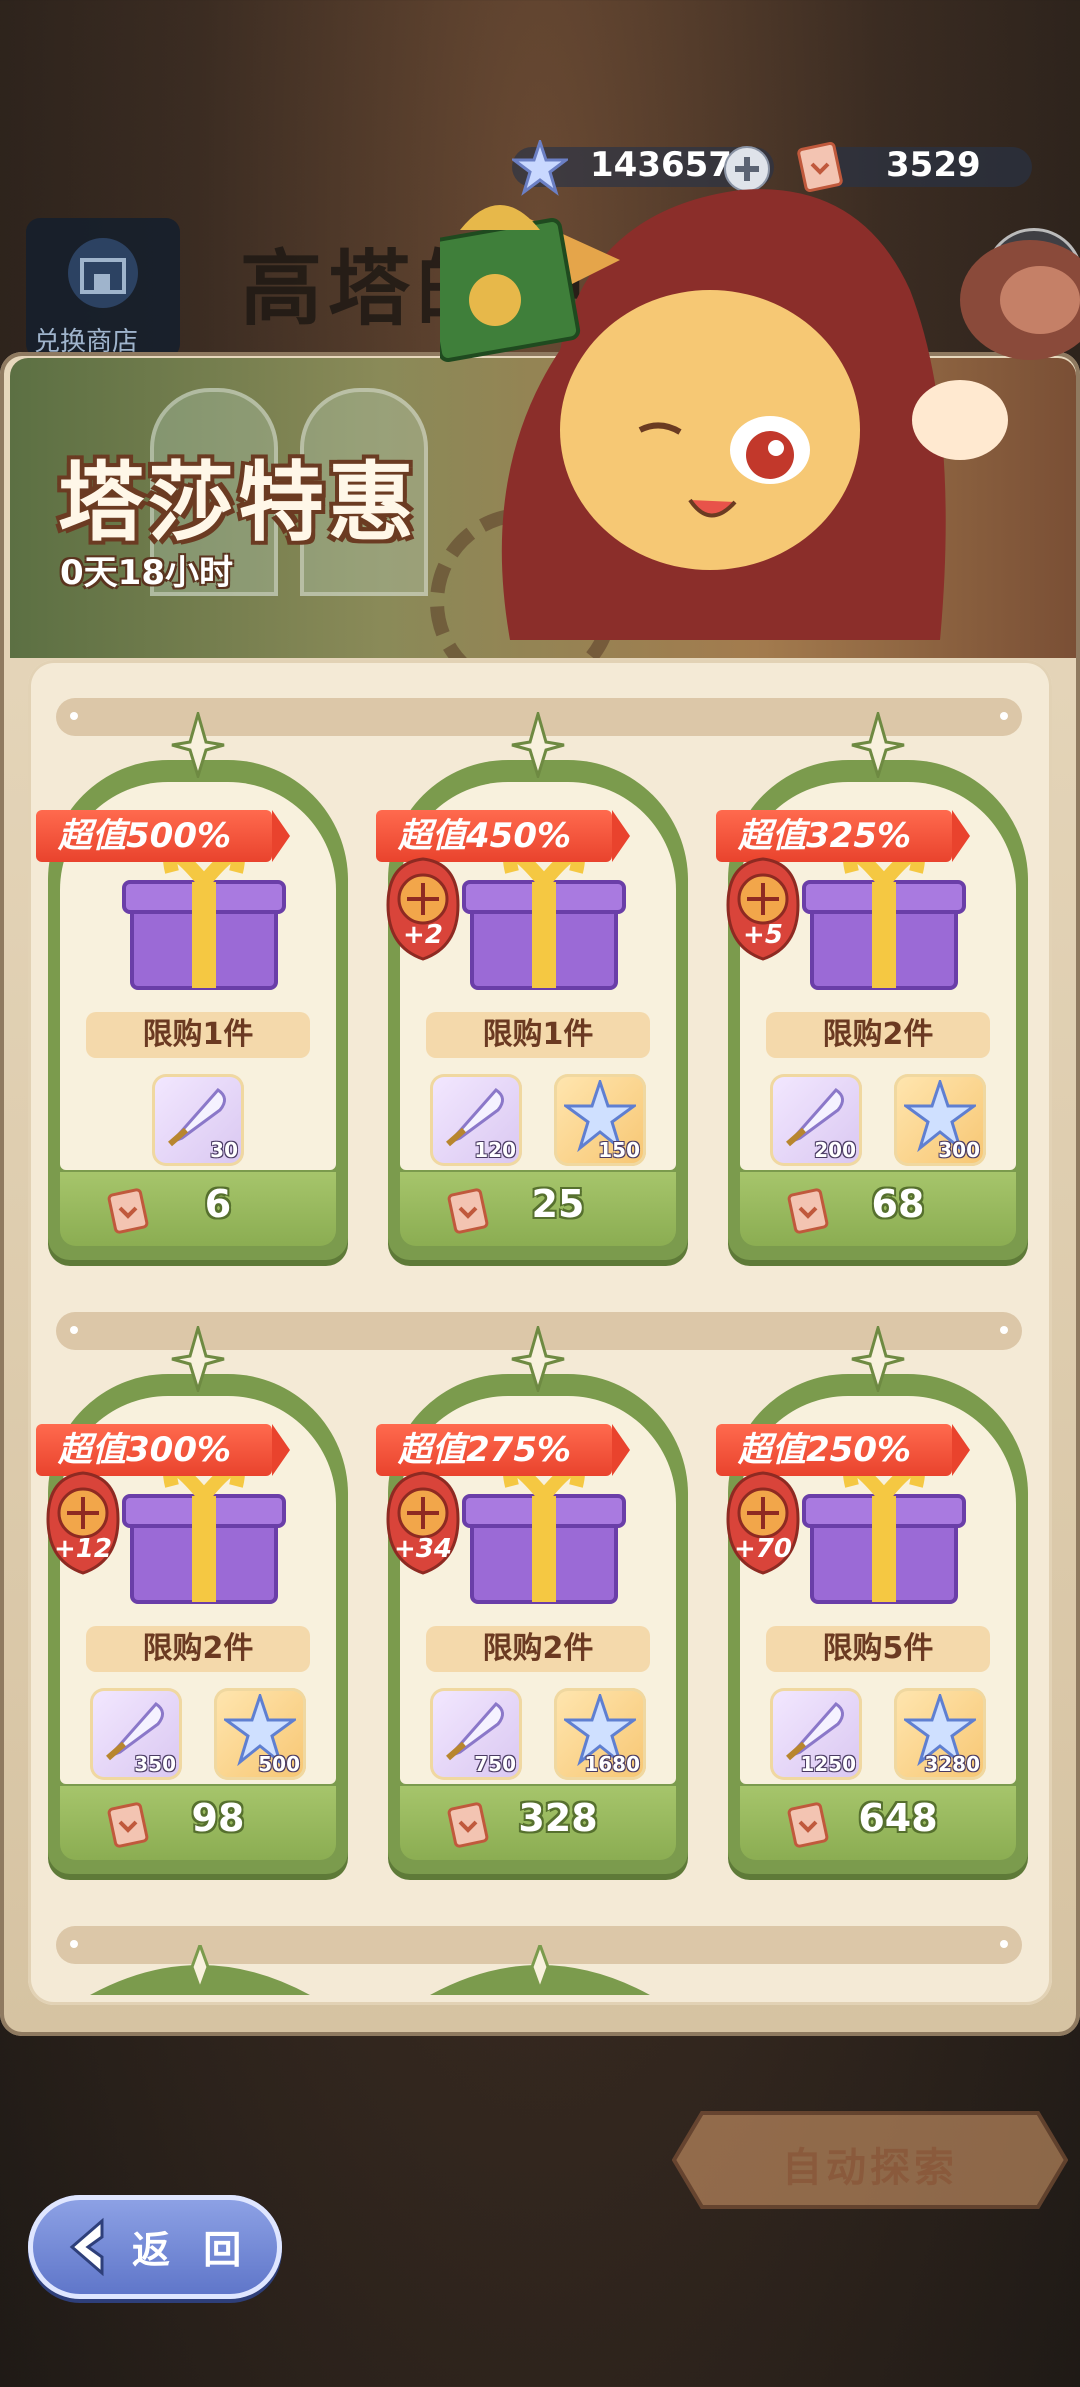 The height and width of the screenshot is (2387, 1080). I want to click on reward-quantity: 200, so click(835, 1150).